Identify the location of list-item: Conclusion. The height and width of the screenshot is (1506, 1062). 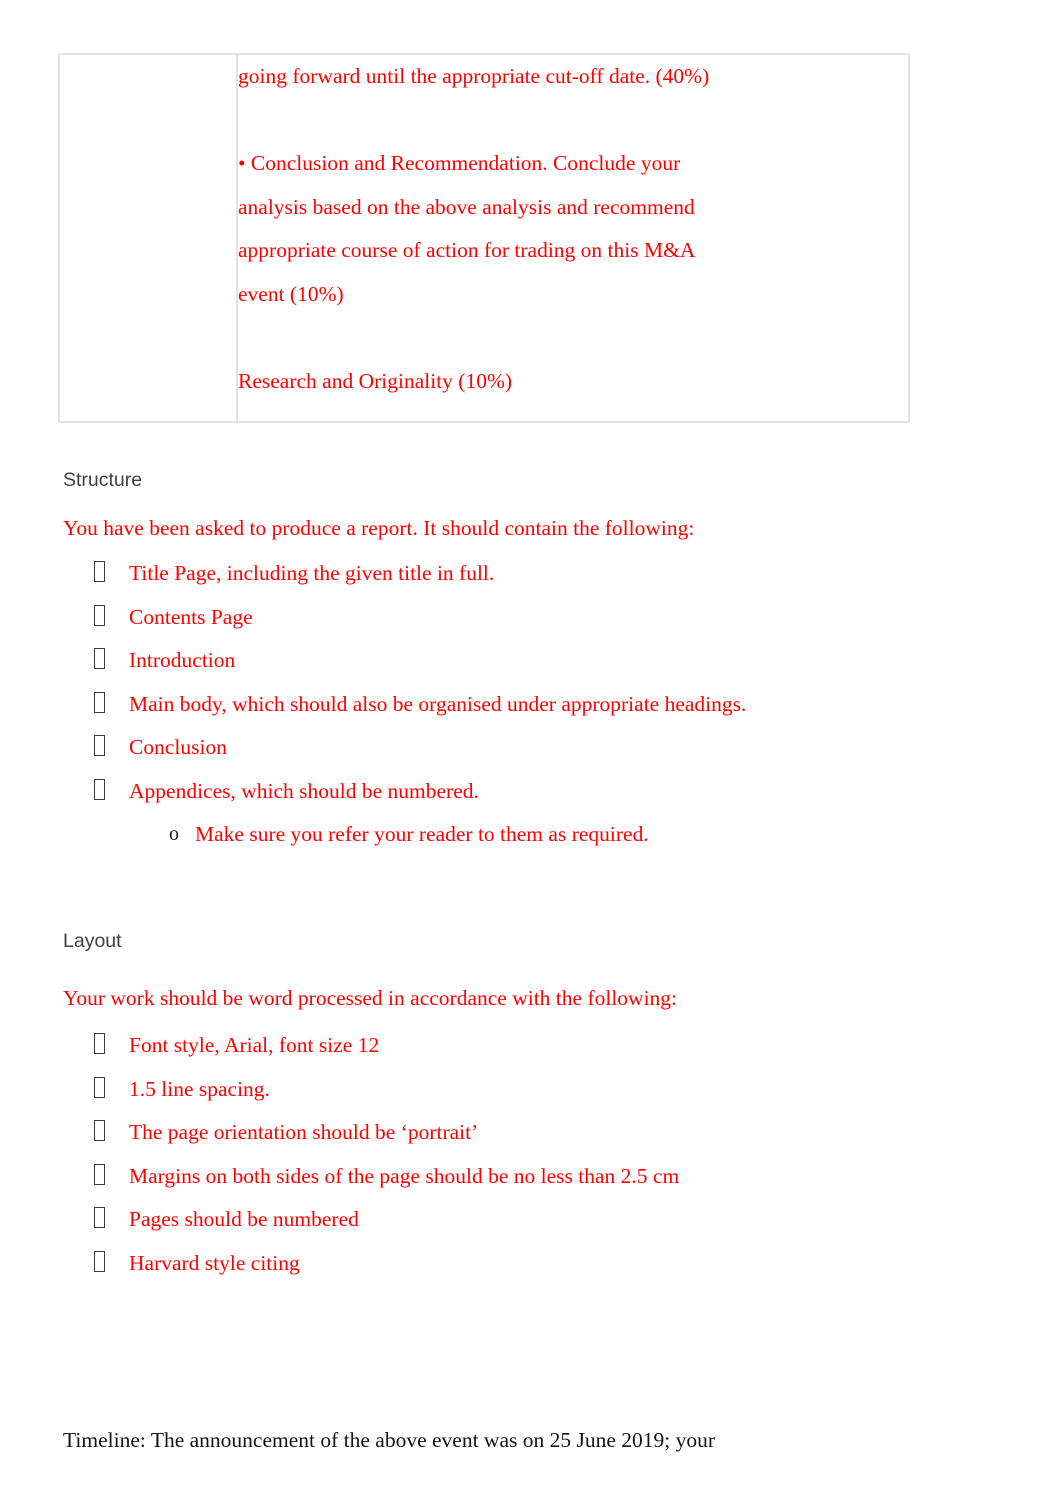
(533, 748).